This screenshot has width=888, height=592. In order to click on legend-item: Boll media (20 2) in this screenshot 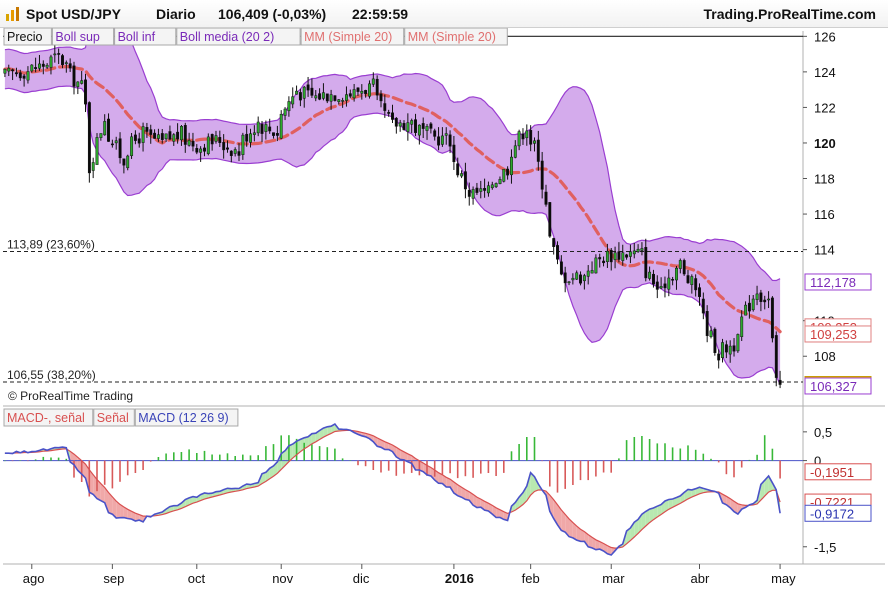, I will do `click(227, 37)`.